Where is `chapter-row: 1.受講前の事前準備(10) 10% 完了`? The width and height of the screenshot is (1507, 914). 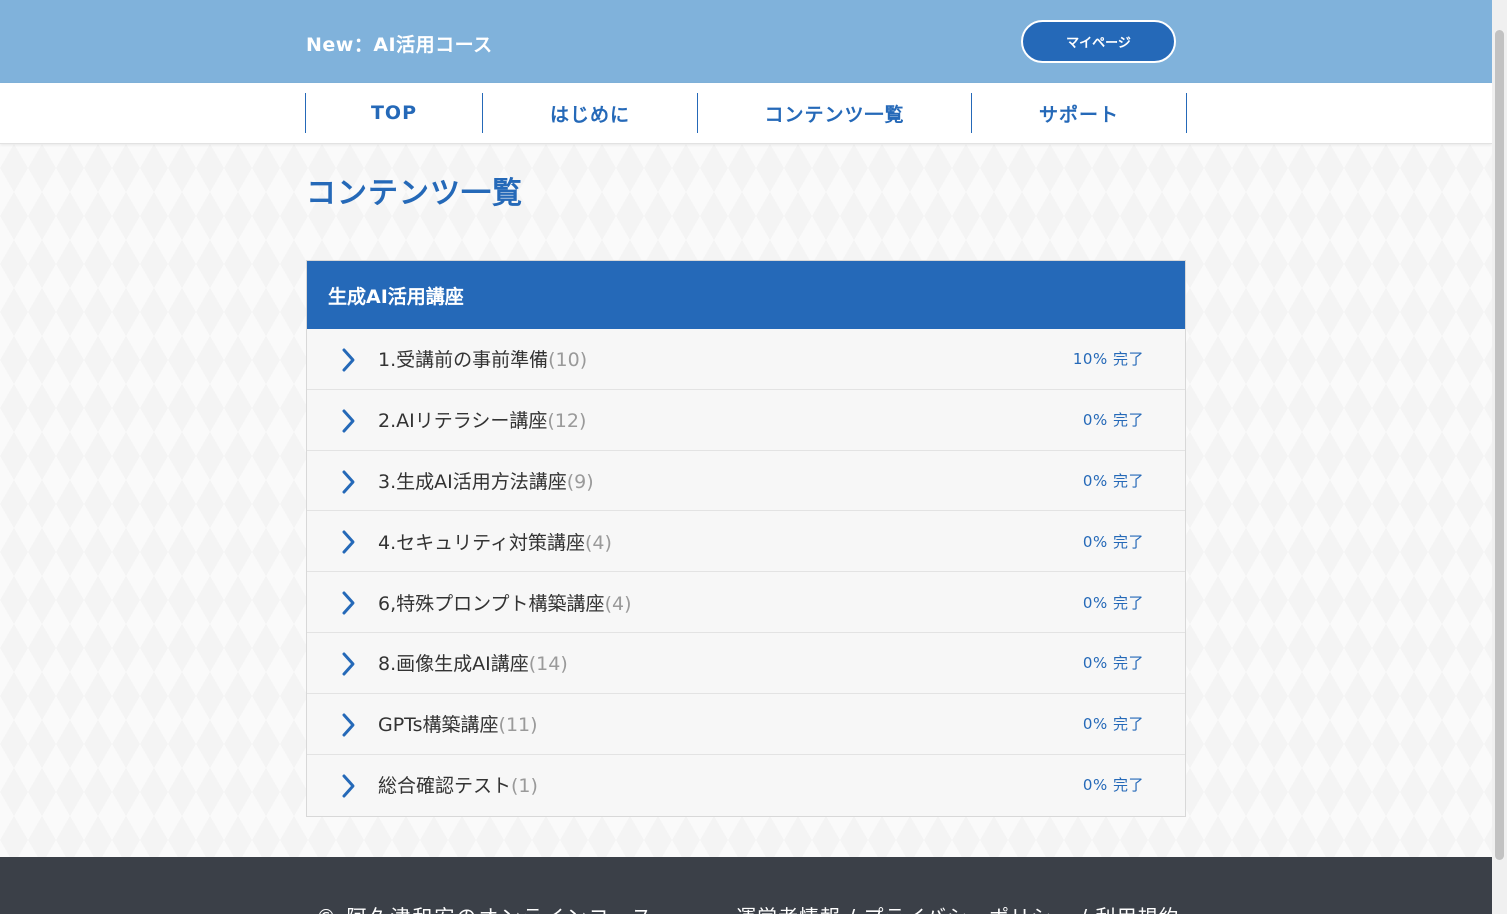
chapter-row: 1.受講前の事前準備(10) 10% 完了 is located at coordinates (746, 359).